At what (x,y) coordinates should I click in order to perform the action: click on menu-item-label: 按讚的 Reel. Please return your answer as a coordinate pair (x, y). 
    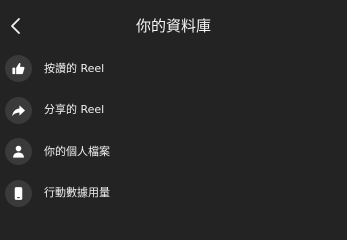
    Looking at the image, I should click on (74, 68).